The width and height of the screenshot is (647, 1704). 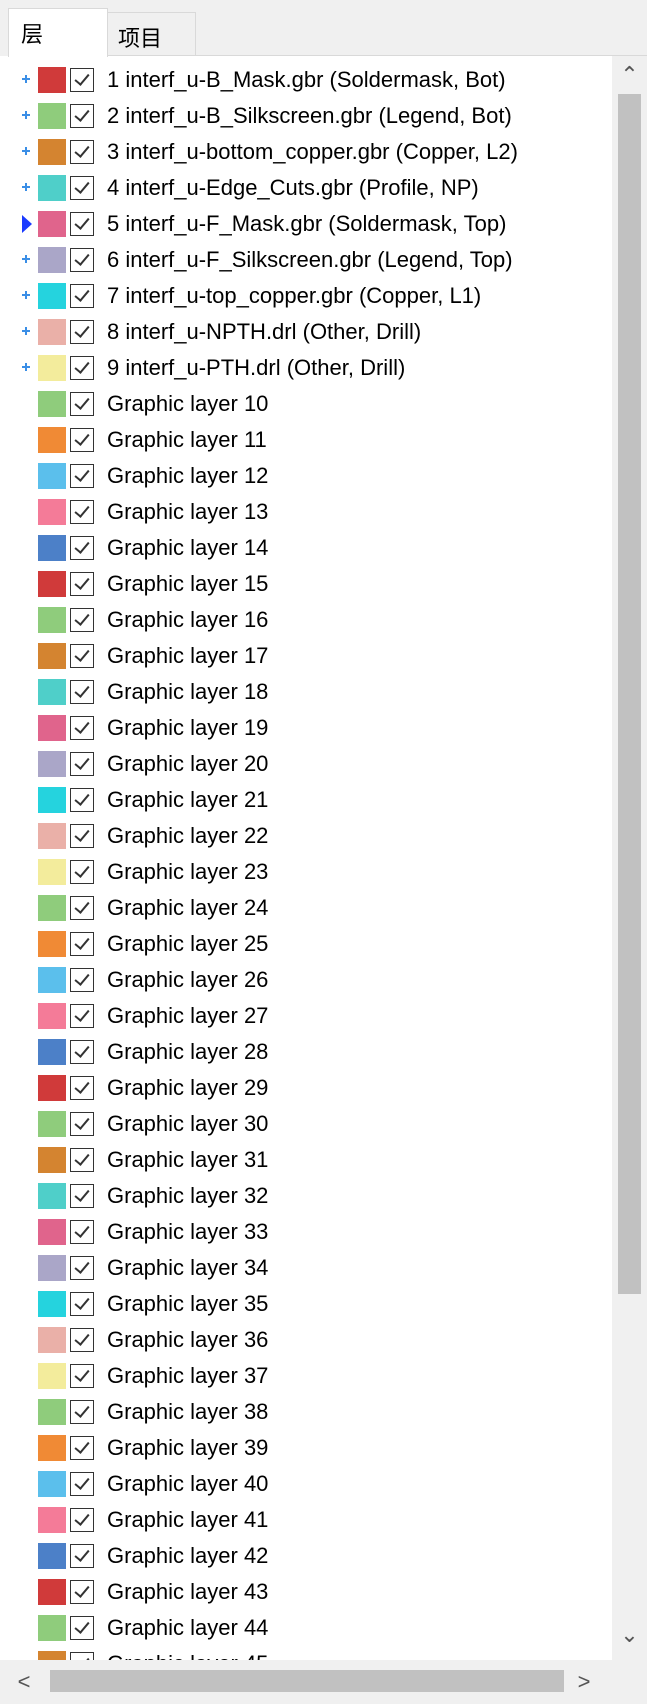 I want to click on layer-row: Graphic layer 32, so click(x=306, y=1196).